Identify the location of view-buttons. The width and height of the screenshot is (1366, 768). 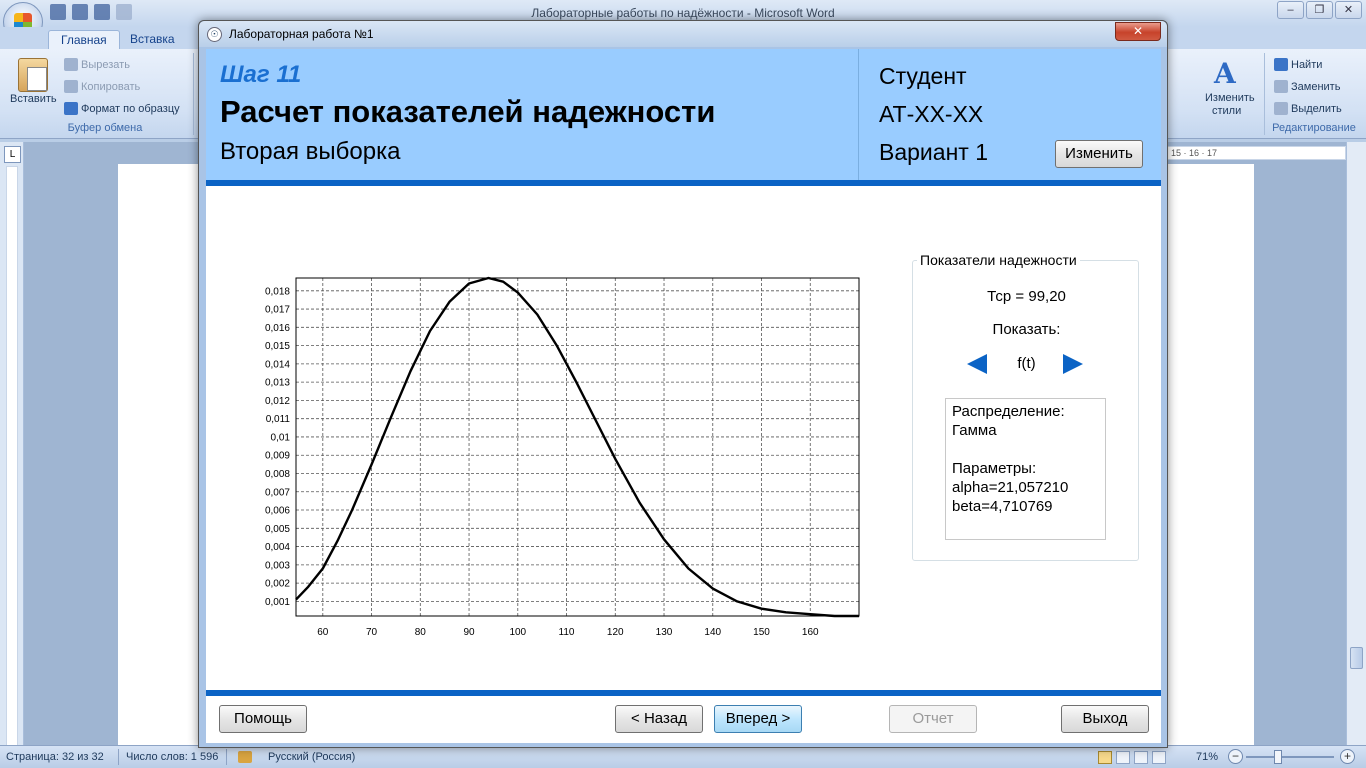
(1138, 758).